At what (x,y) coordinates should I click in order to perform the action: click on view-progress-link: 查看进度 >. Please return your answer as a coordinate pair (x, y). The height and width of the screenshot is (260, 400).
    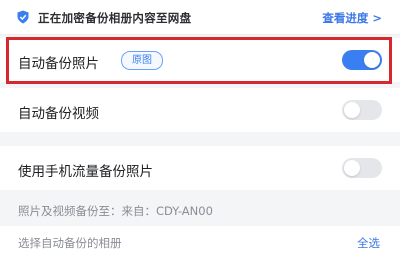
    Looking at the image, I should click on (352, 18).